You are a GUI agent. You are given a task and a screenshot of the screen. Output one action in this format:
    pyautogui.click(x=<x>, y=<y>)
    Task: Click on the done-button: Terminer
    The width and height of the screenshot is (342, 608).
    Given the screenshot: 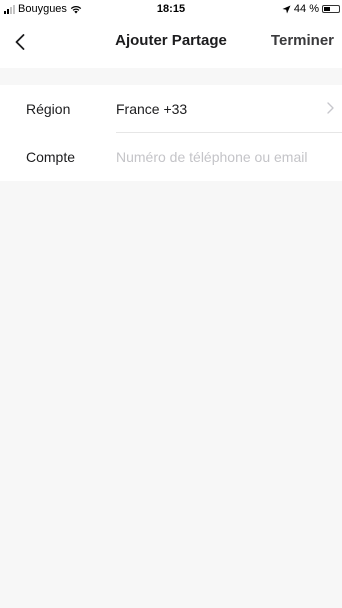 What is the action you would take?
    pyautogui.click(x=302, y=40)
    